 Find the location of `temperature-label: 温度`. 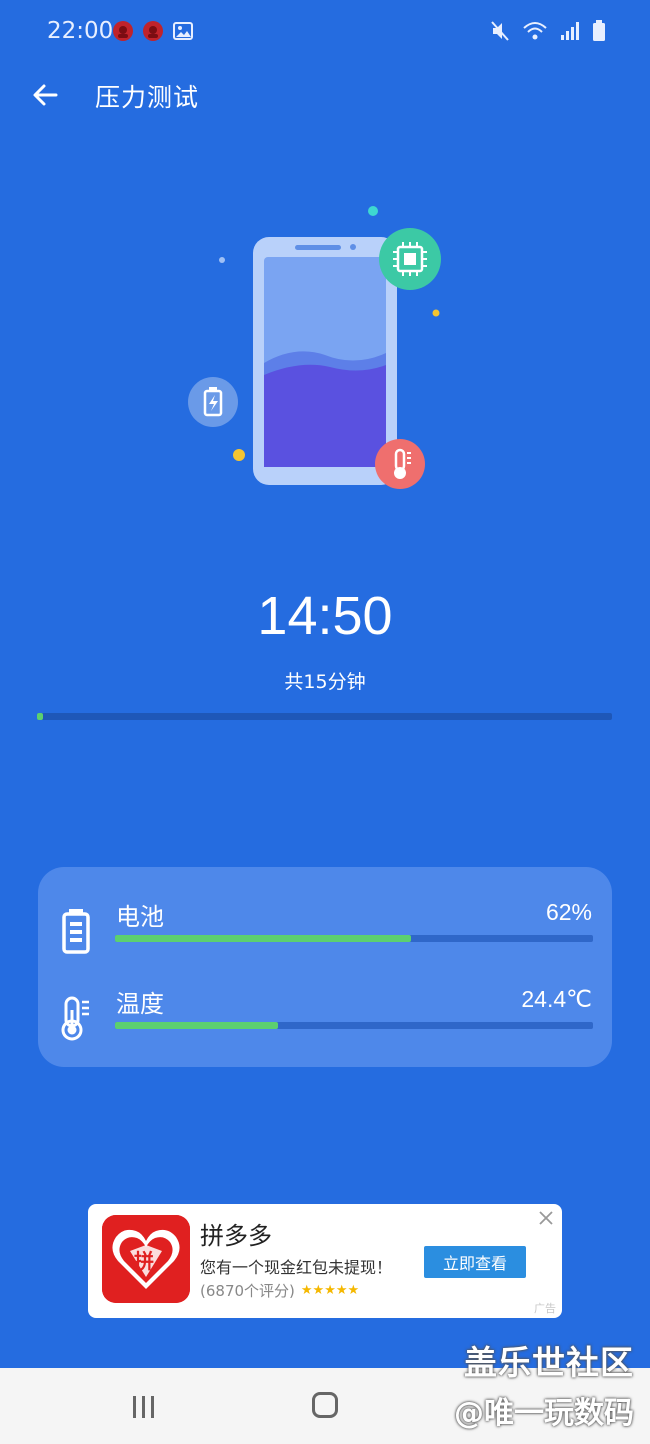

temperature-label: 温度 is located at coordinates (140, 1004).